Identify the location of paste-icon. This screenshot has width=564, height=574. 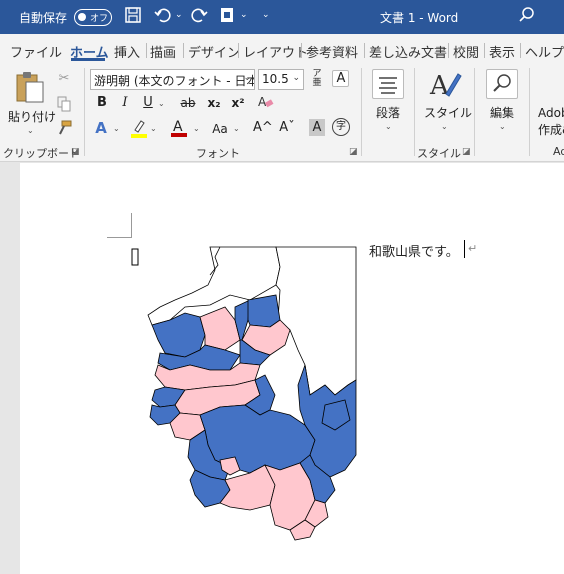
(30, 87).